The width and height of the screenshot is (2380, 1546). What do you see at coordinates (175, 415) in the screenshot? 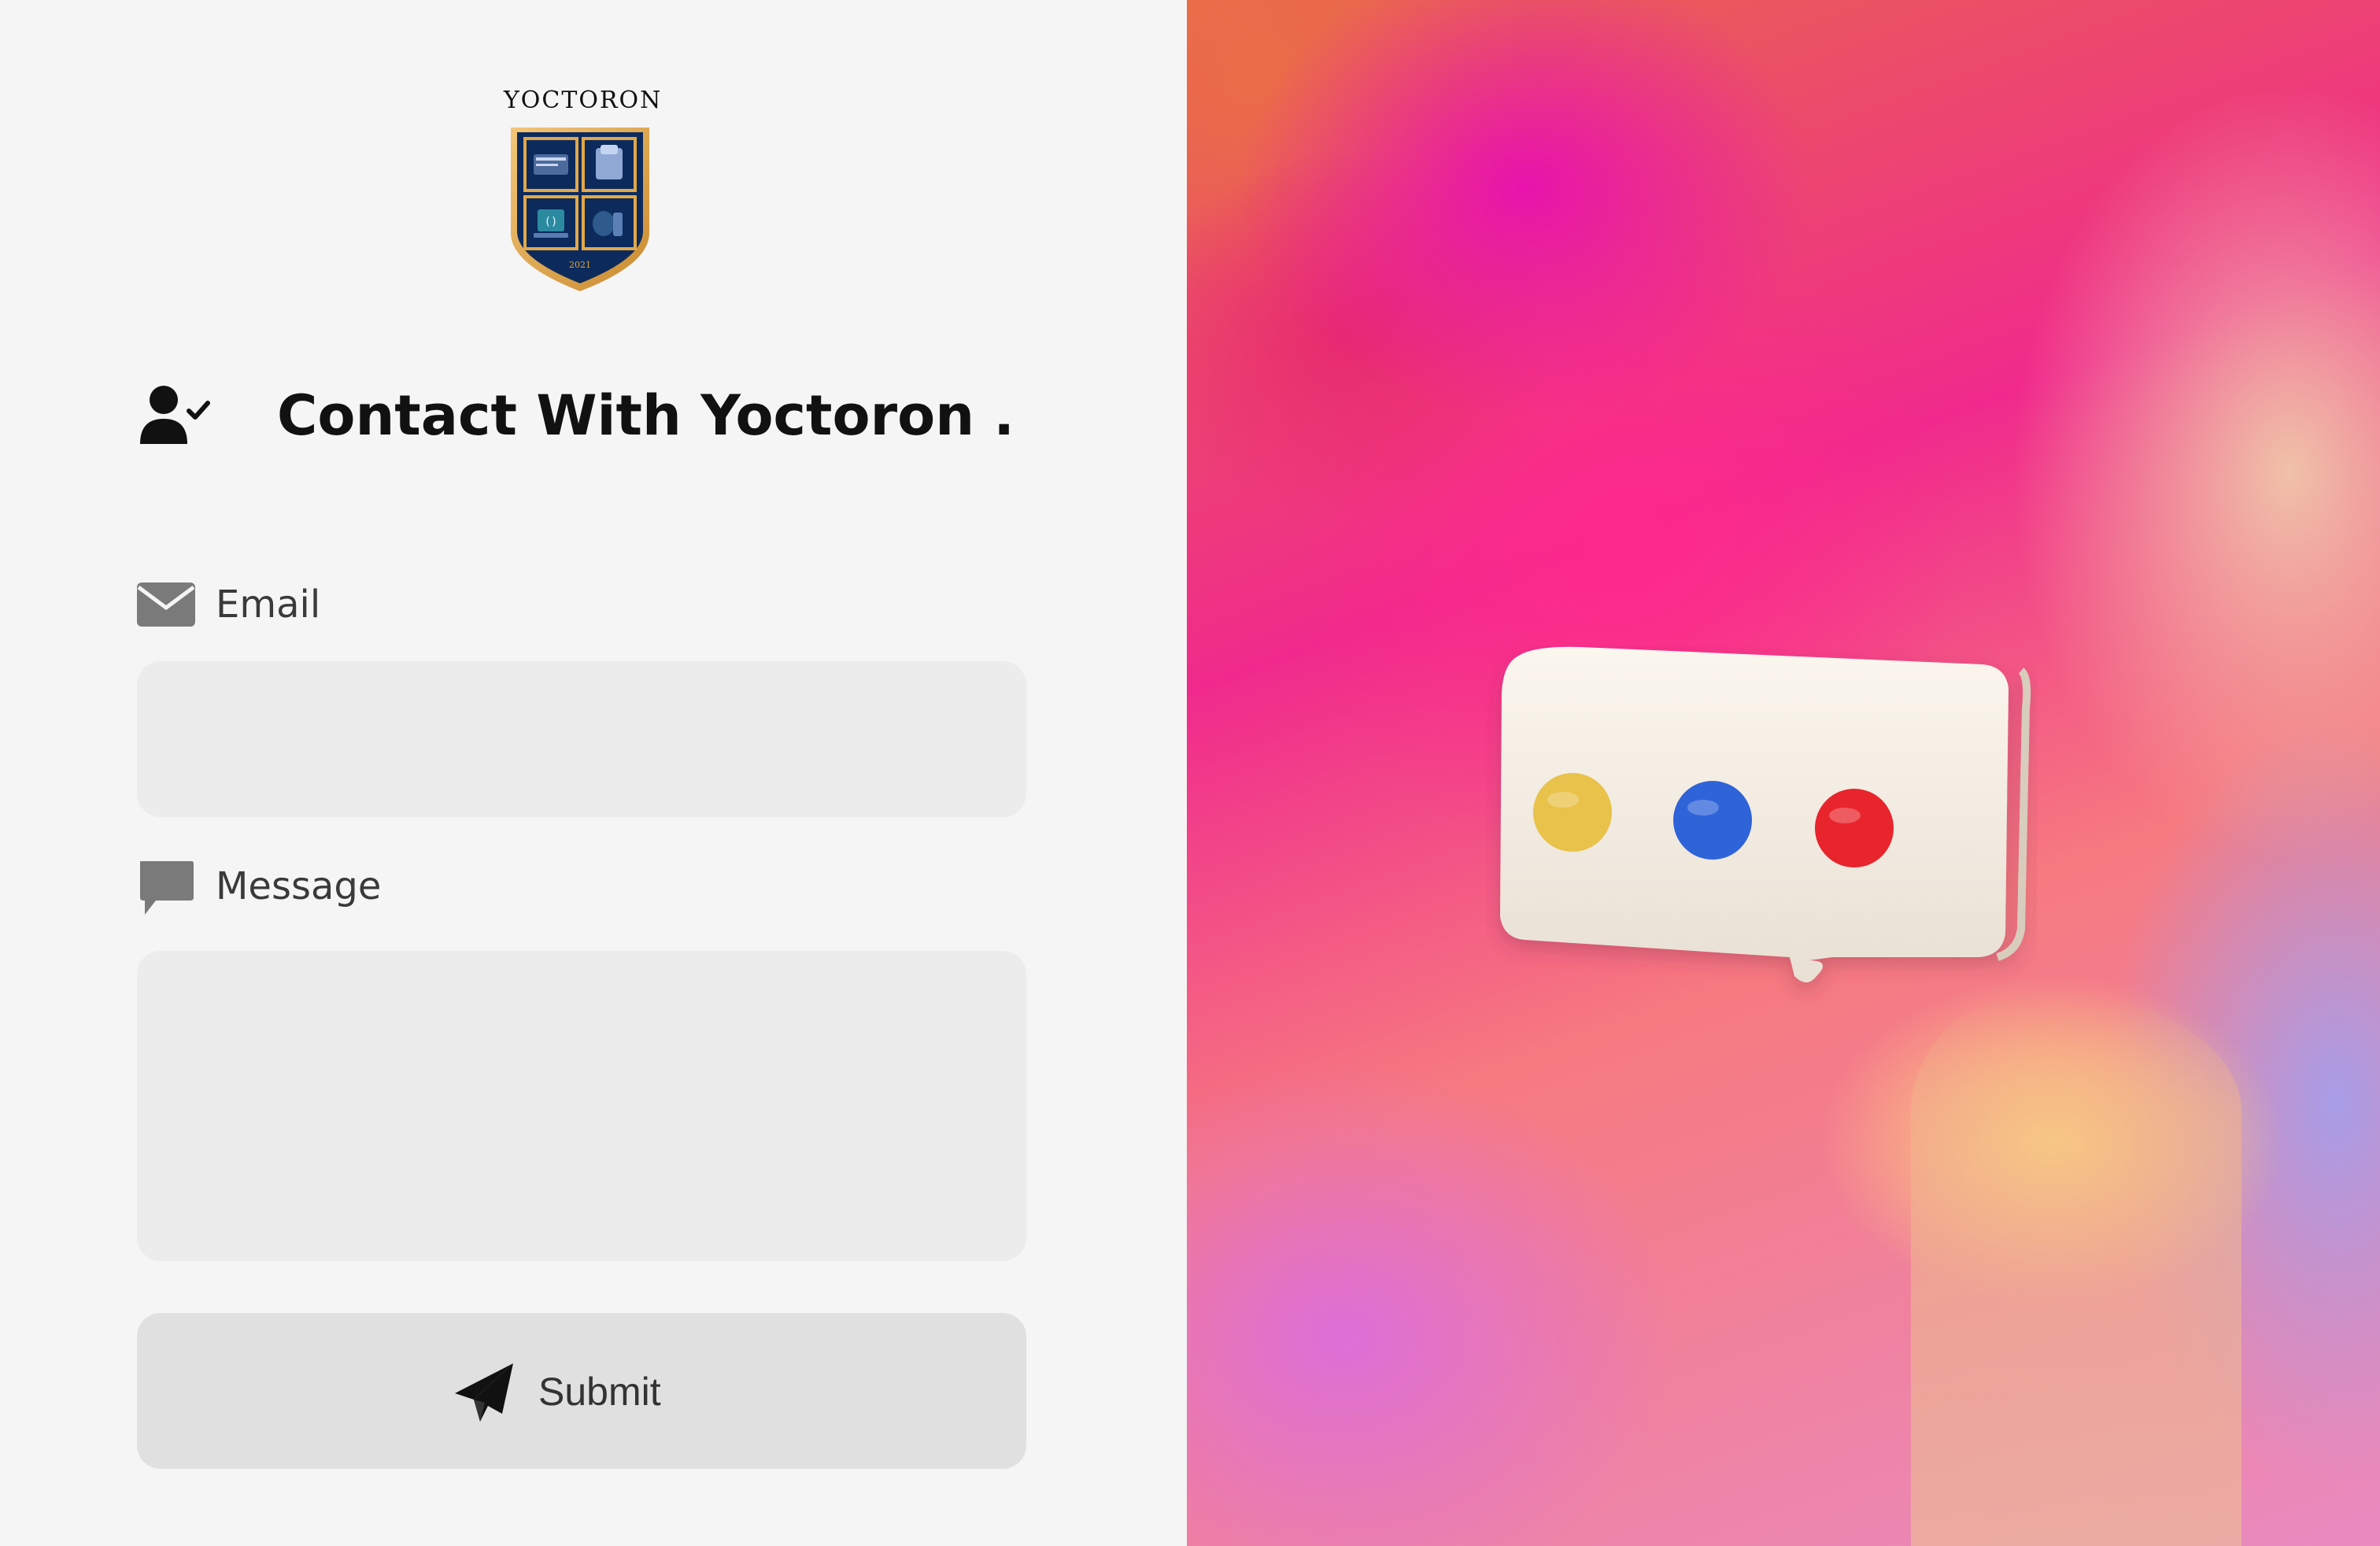
I see `user-check-icon` at bounding box center [175, 415].